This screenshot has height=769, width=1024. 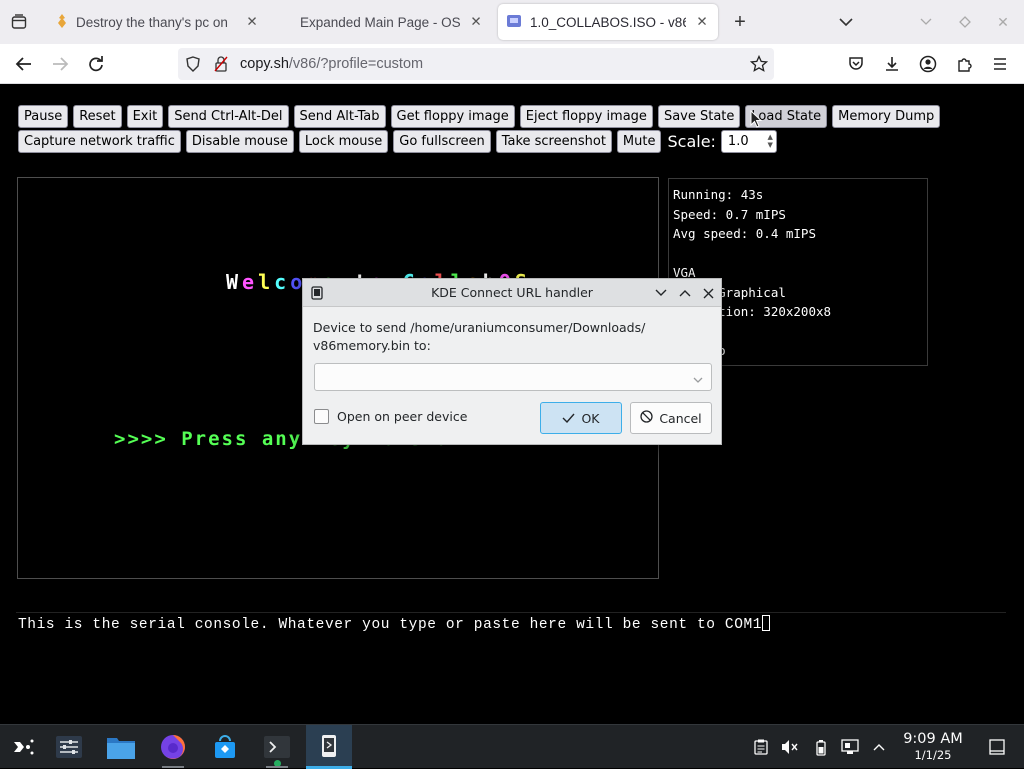 I want to click on system-settings-icon, so click(x=69, y=747).